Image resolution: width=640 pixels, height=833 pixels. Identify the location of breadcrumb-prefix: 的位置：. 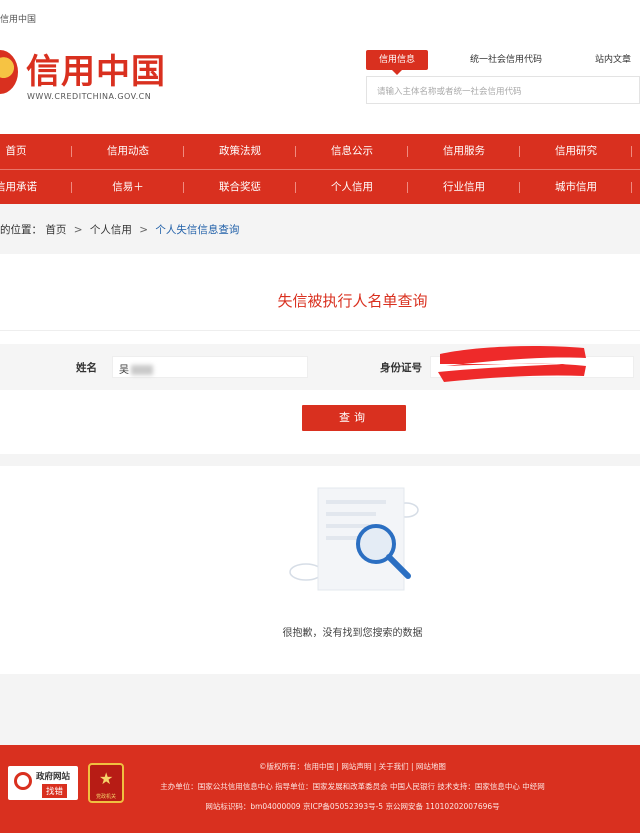
(21, 230).